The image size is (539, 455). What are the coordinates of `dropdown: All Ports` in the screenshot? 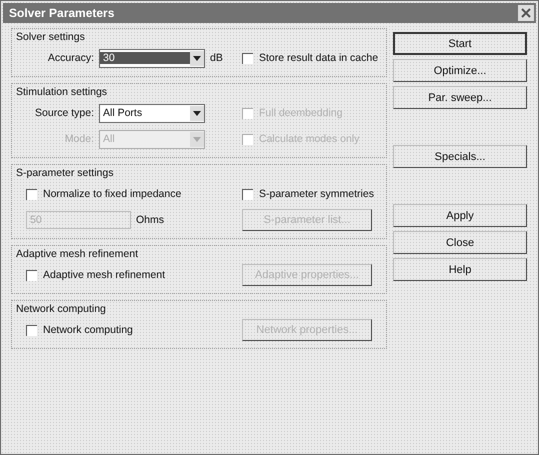 It's located at (152, 113).